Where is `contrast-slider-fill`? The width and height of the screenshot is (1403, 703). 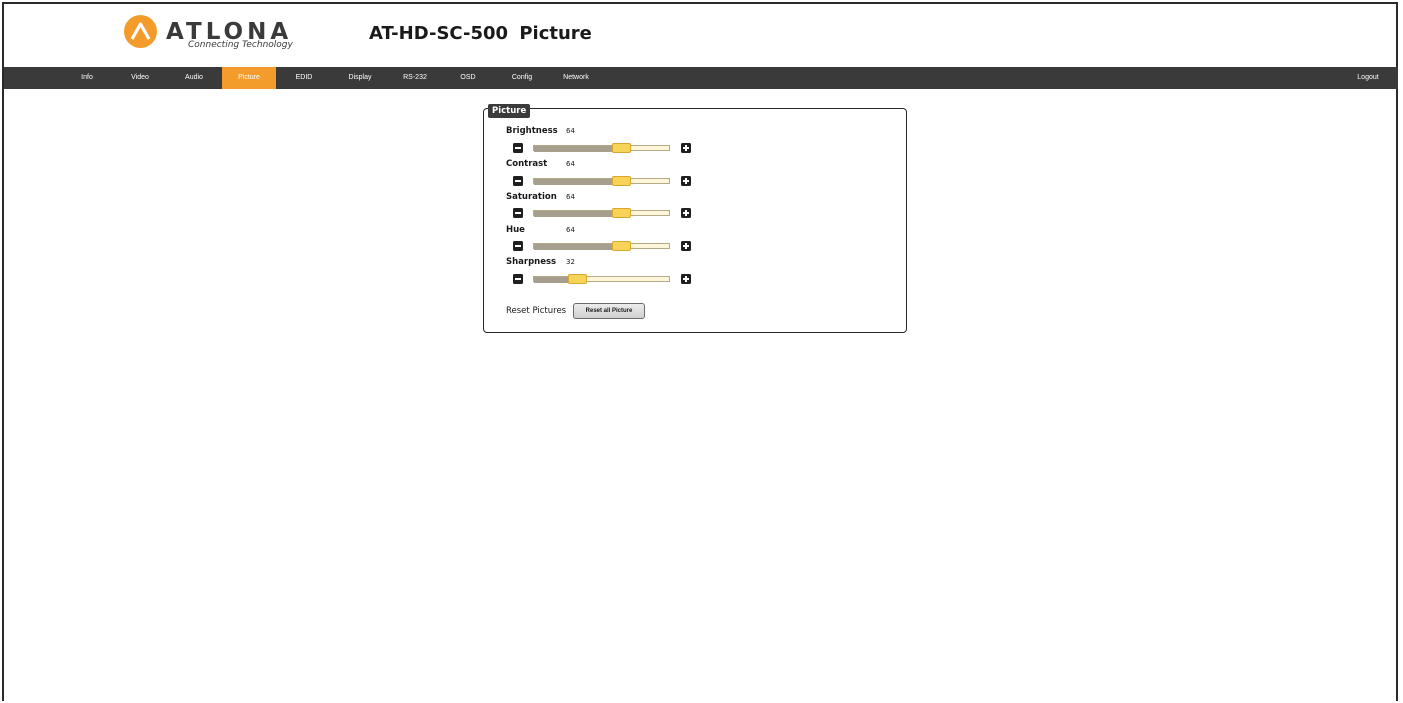
contrast-slider-fill is located at coordinates (578, 181).